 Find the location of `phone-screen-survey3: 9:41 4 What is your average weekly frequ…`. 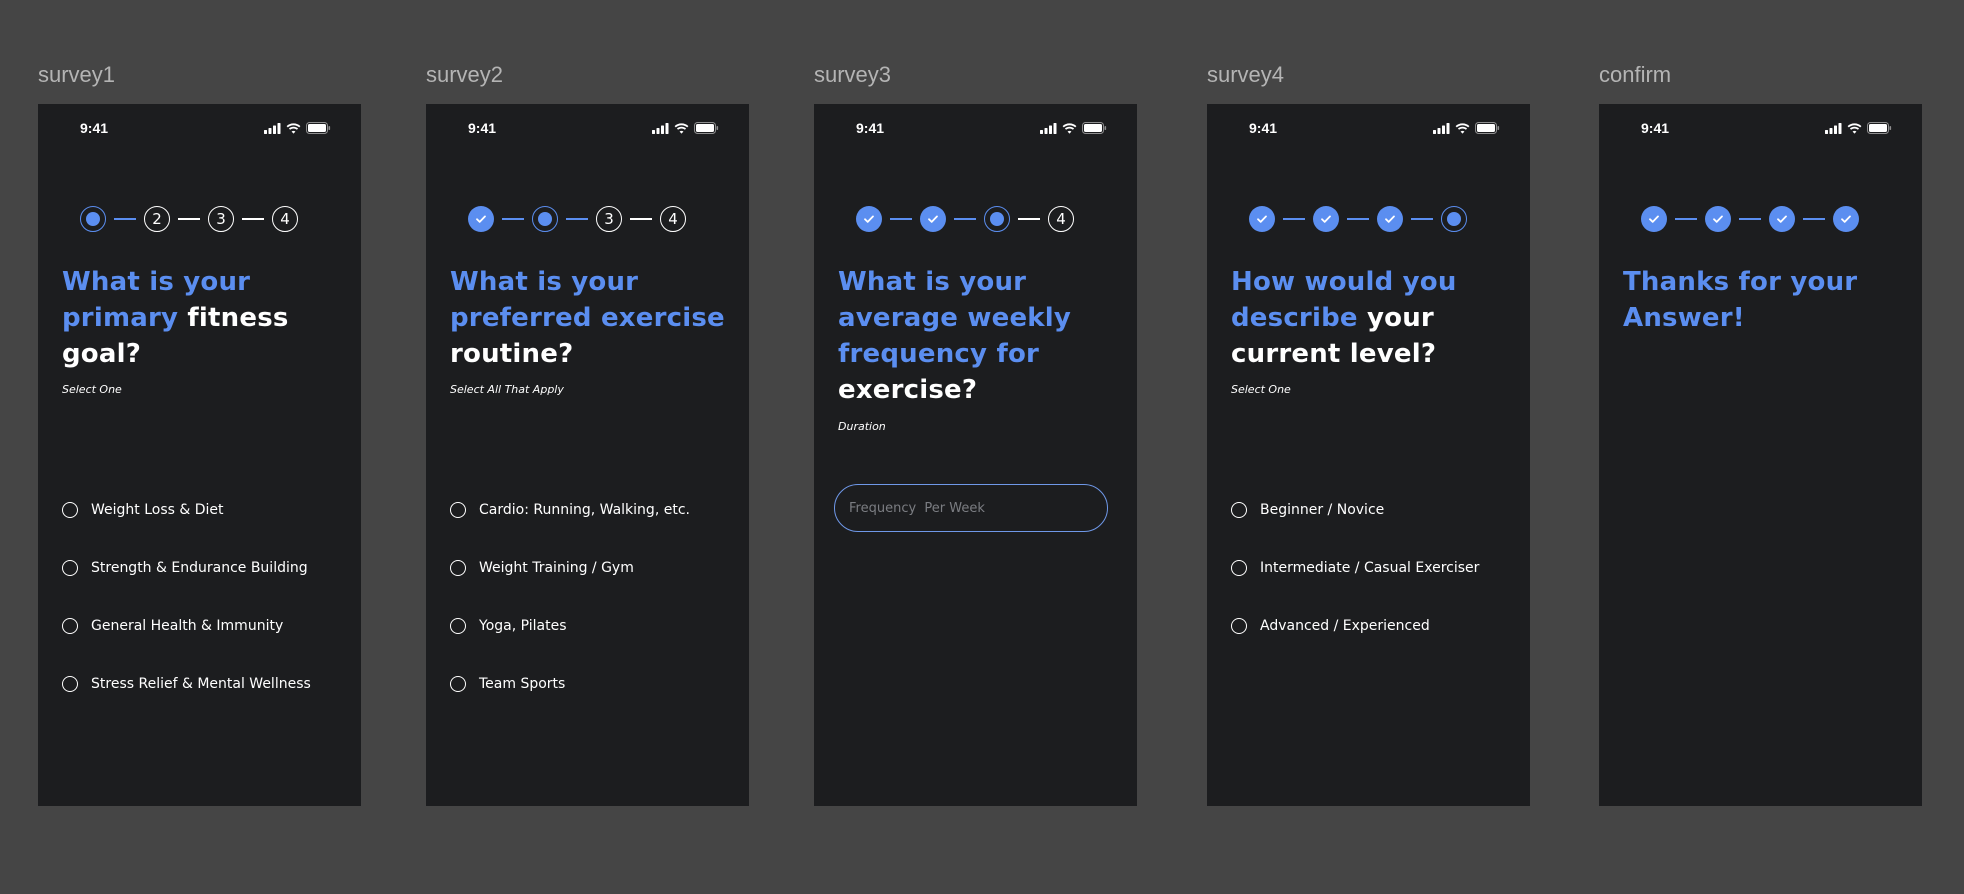

phone-screen-survey3: 9:41 4 What is your average weekly frequ… is located at coordinates (975, 455).